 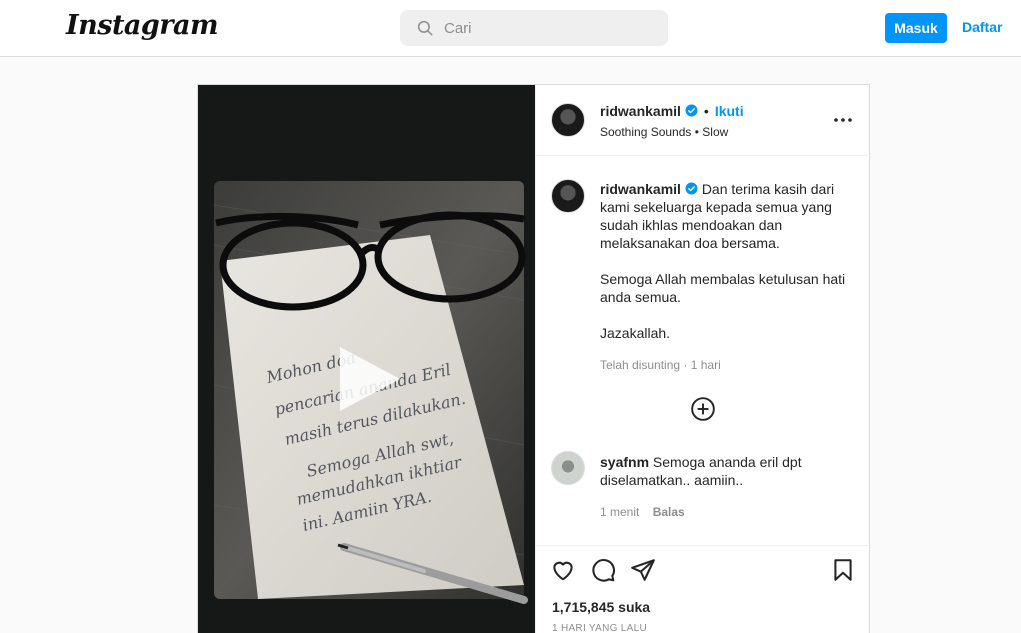 I want to click on caption-line: Dan terima kasih dari, so click(x=768, y=189).